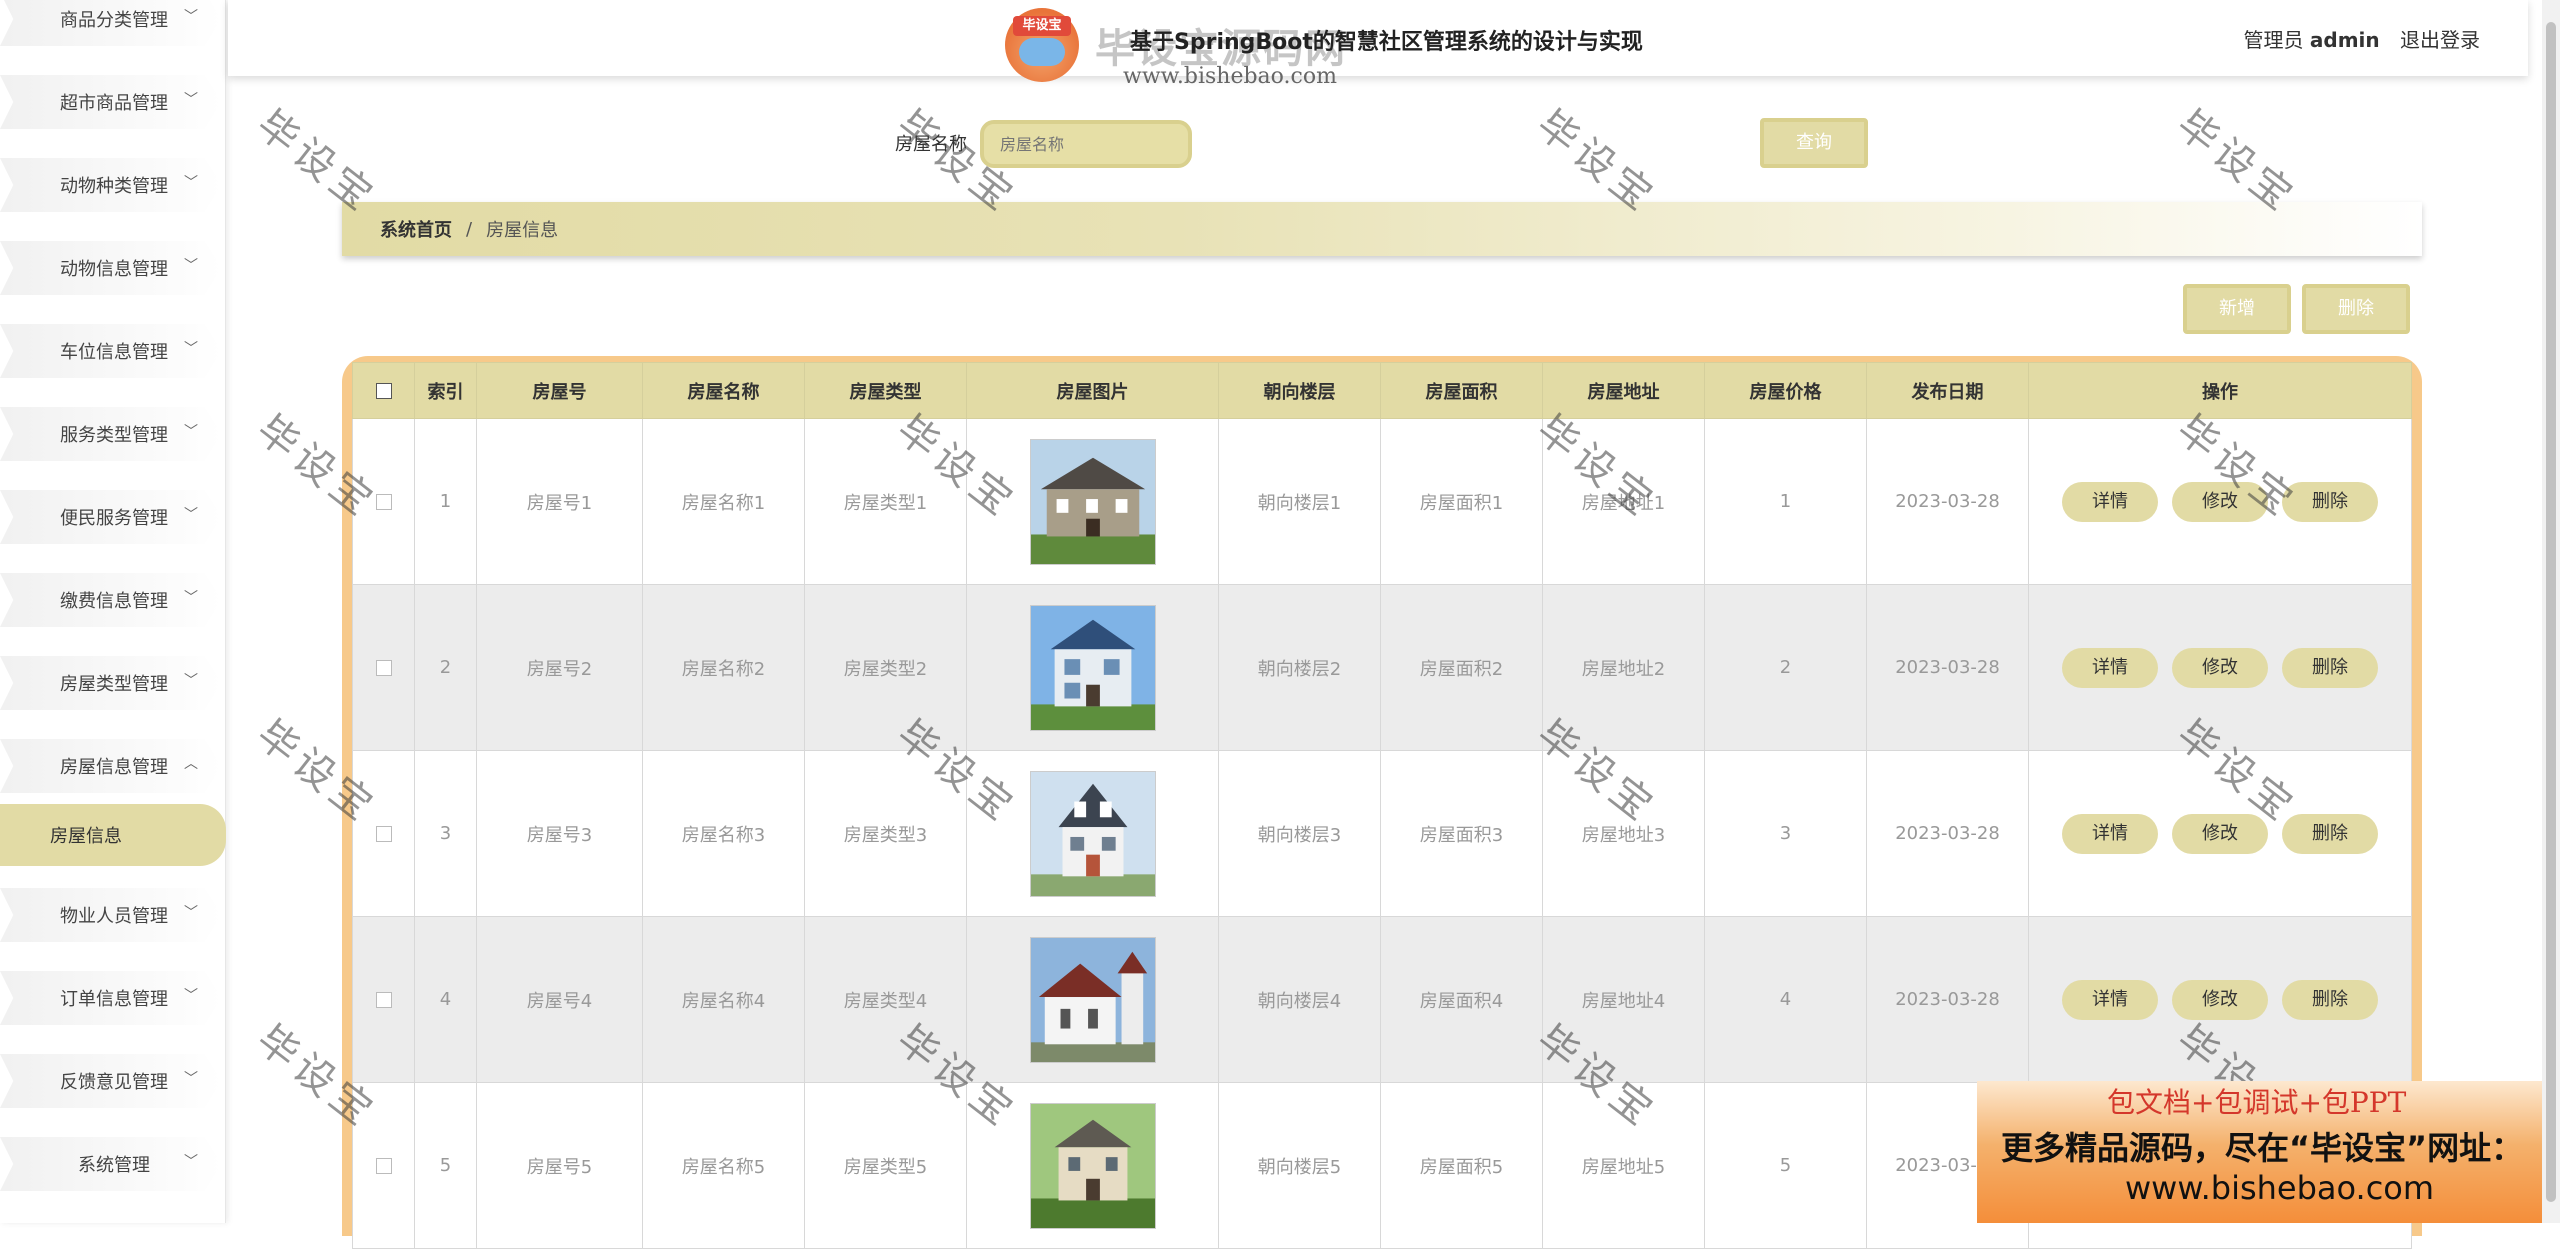 The height and width of the screenshot is (1249, 2560). I want to click on cell-house-no: 房屋号1, so click(559, 501).